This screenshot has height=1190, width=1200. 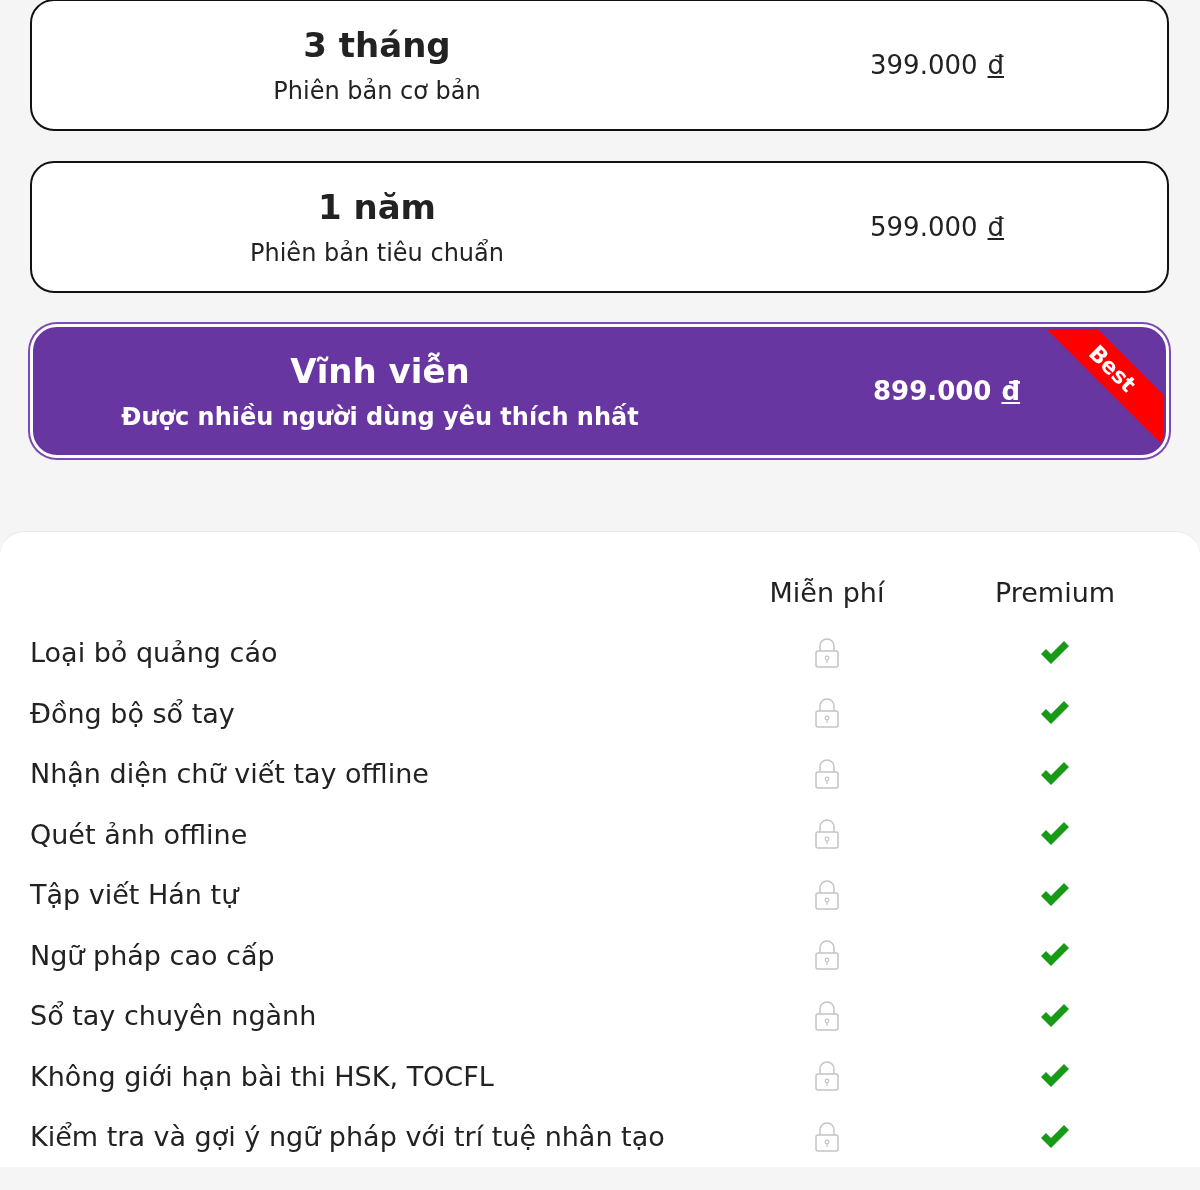 I want to click on column-header: Miễn phí, so click(x=827, y=592).